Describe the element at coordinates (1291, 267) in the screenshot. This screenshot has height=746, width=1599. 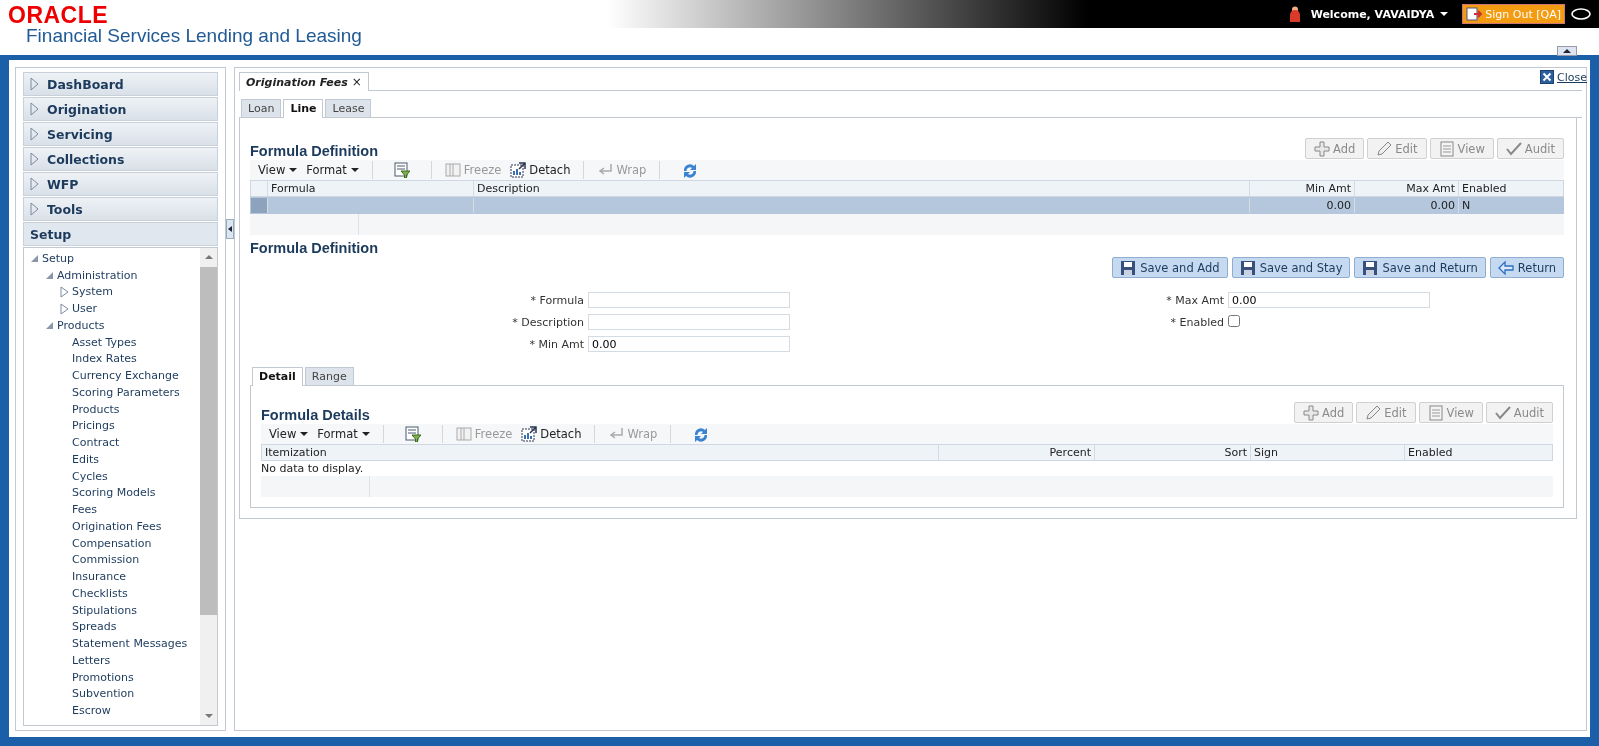
I see `save-button: Save and Stay` at that location.